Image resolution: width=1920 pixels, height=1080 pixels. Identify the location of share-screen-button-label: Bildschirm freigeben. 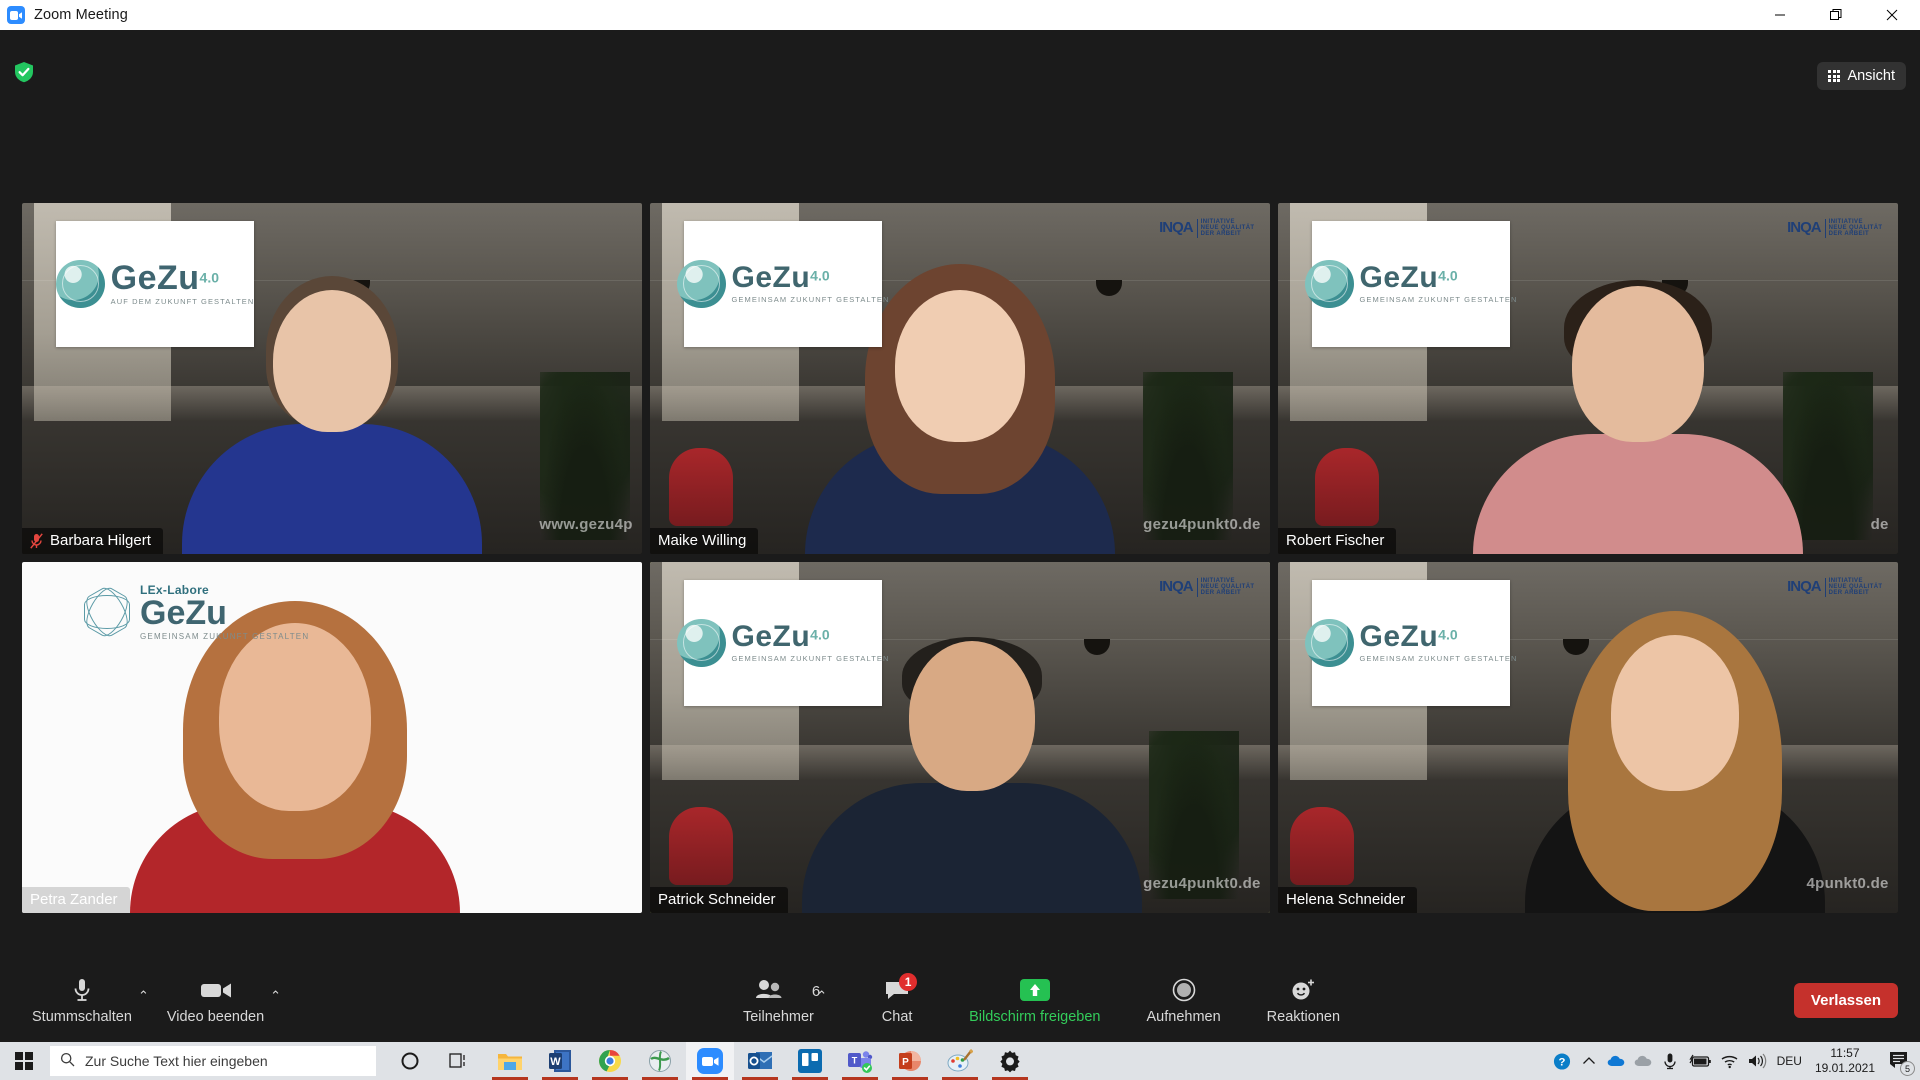
(1035, 1016).